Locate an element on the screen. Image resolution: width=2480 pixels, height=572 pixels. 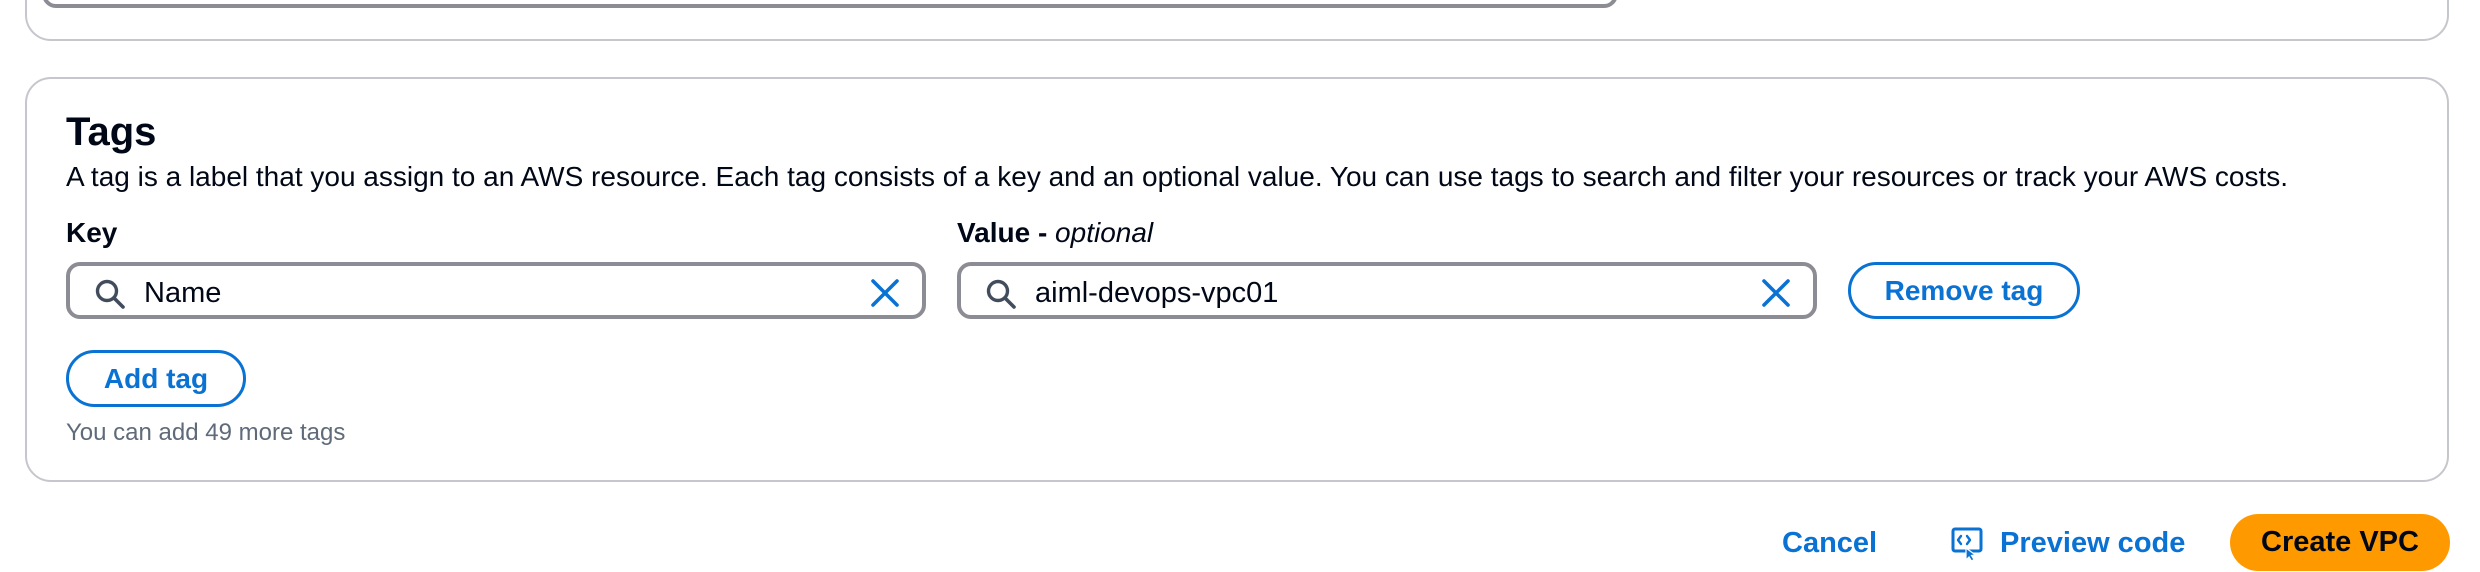
previous-section-field is located at coordinates (830, 4).